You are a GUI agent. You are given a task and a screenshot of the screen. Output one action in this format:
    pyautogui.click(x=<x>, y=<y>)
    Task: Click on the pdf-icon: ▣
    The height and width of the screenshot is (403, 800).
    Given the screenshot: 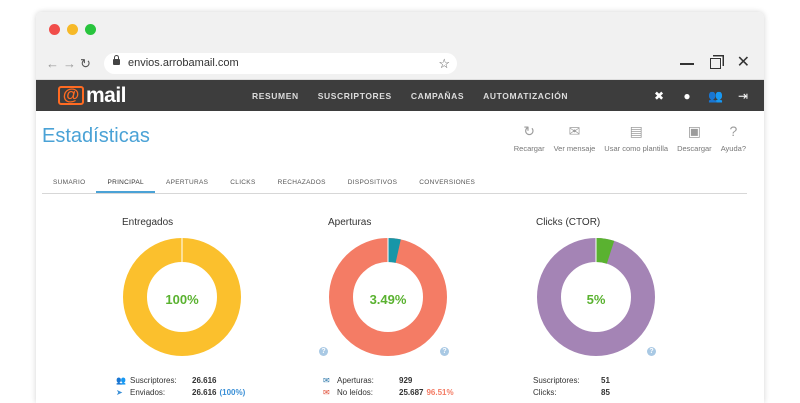 What is the action you would take?
    pyautogui.click(x=694, y=131)
    